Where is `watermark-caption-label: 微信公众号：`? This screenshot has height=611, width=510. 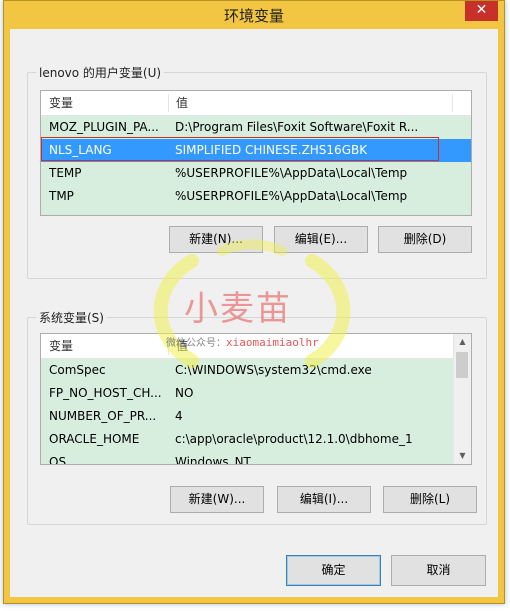
watermark-caption-label: 微信公众号： is located at coordinates (196, 343).